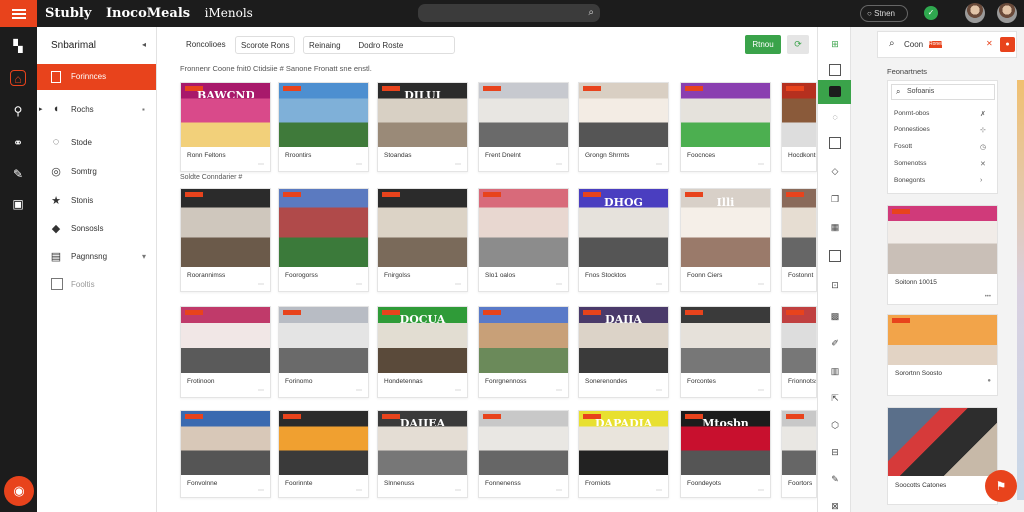 The image size is (1024, 512). What do you see at coordinates (834, 92) in the screenshot?
I see `tool-active` at bounding box center [834, 92].